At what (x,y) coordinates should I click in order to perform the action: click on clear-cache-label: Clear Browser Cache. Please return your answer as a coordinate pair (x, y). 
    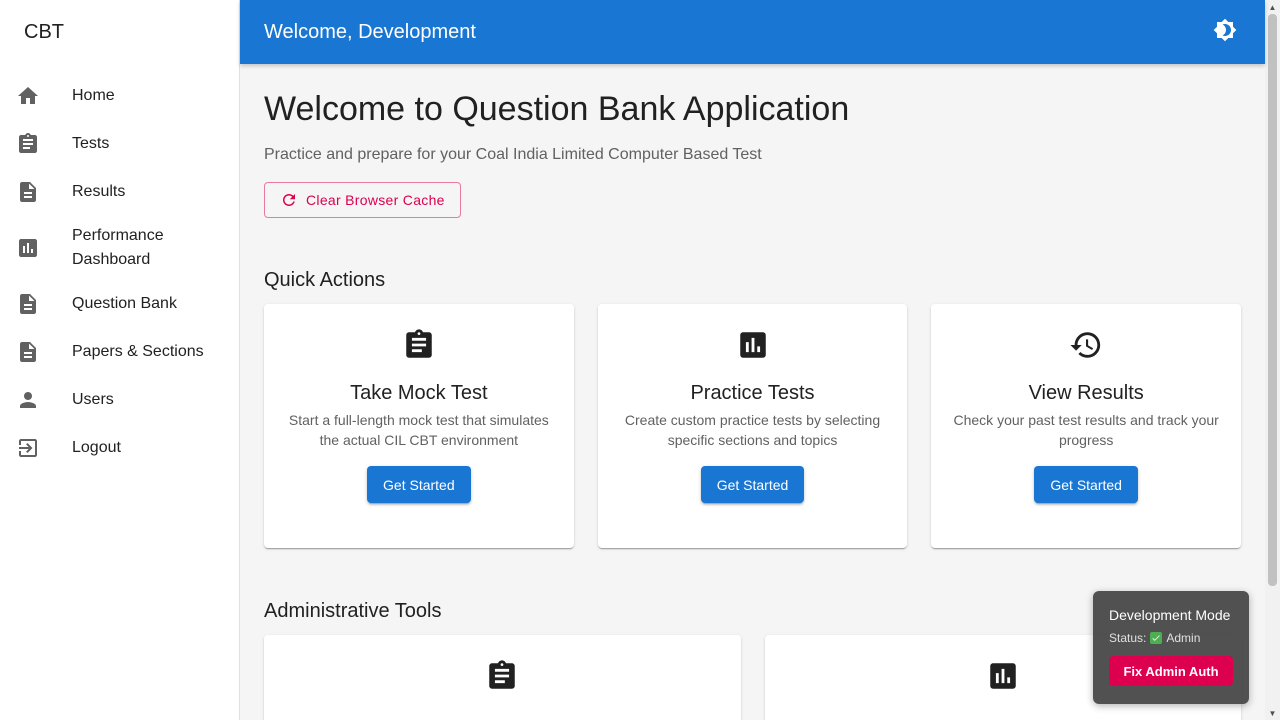
    Looking at the image, I should click on (375, 200).